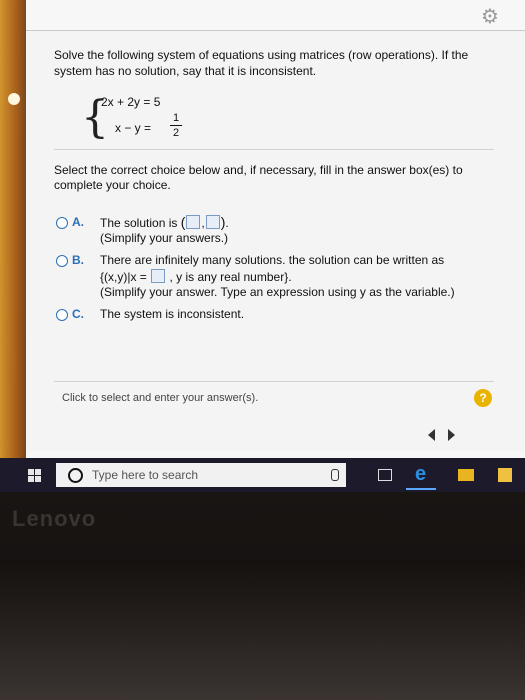  Describe the element at coordinates (123, 277) in the screenshot. I see `choice-b-set-prefix: {(x,y)|x =` at that location.